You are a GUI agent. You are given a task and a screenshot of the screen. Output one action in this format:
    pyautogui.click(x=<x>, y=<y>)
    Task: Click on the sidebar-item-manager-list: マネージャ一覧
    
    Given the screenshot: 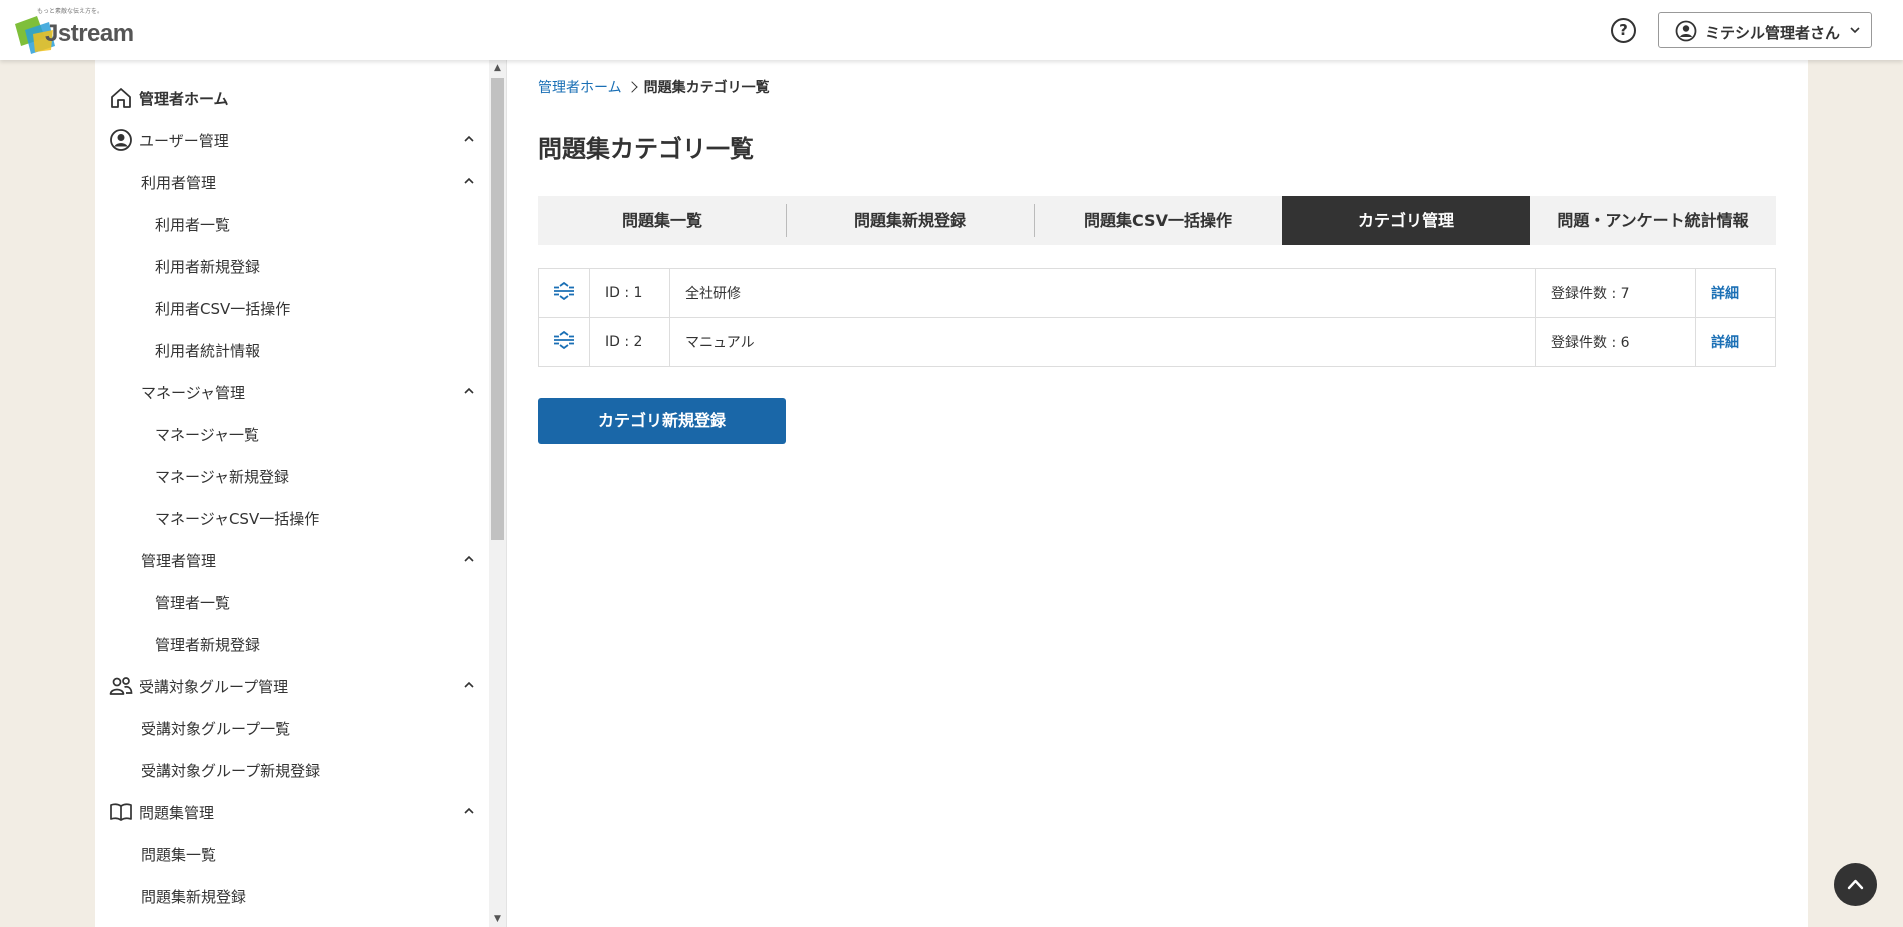 What is the action you would take?
    pyautogui.click(x=292, y=433)
    